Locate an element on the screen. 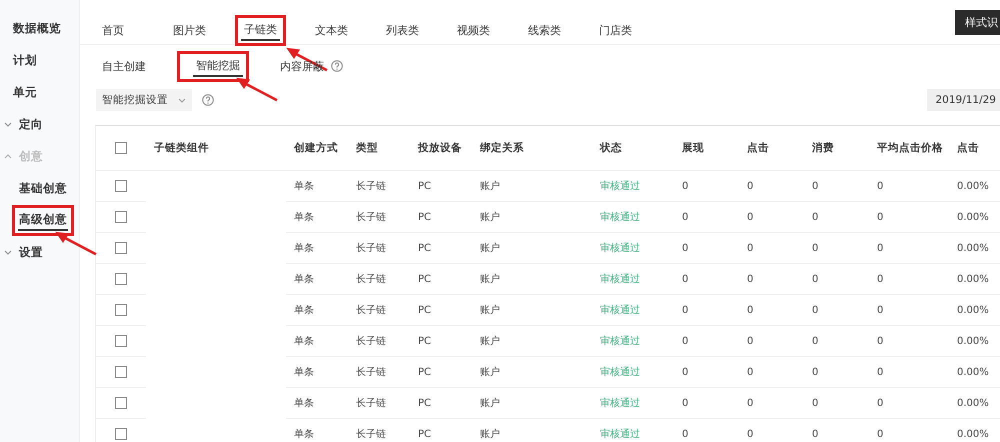  tab: 列表类 is located at coordinates (402, 30).